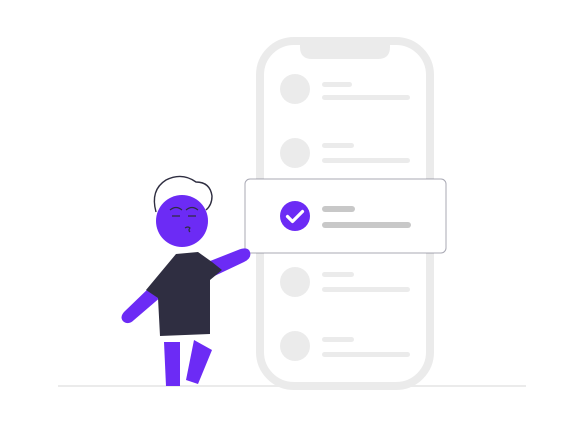 Image resolution: width=584 pixels, height=427 pixels. Describe the element at coordinates (295, 216) in the screenshot. I see `checkmark-badge` at that location.